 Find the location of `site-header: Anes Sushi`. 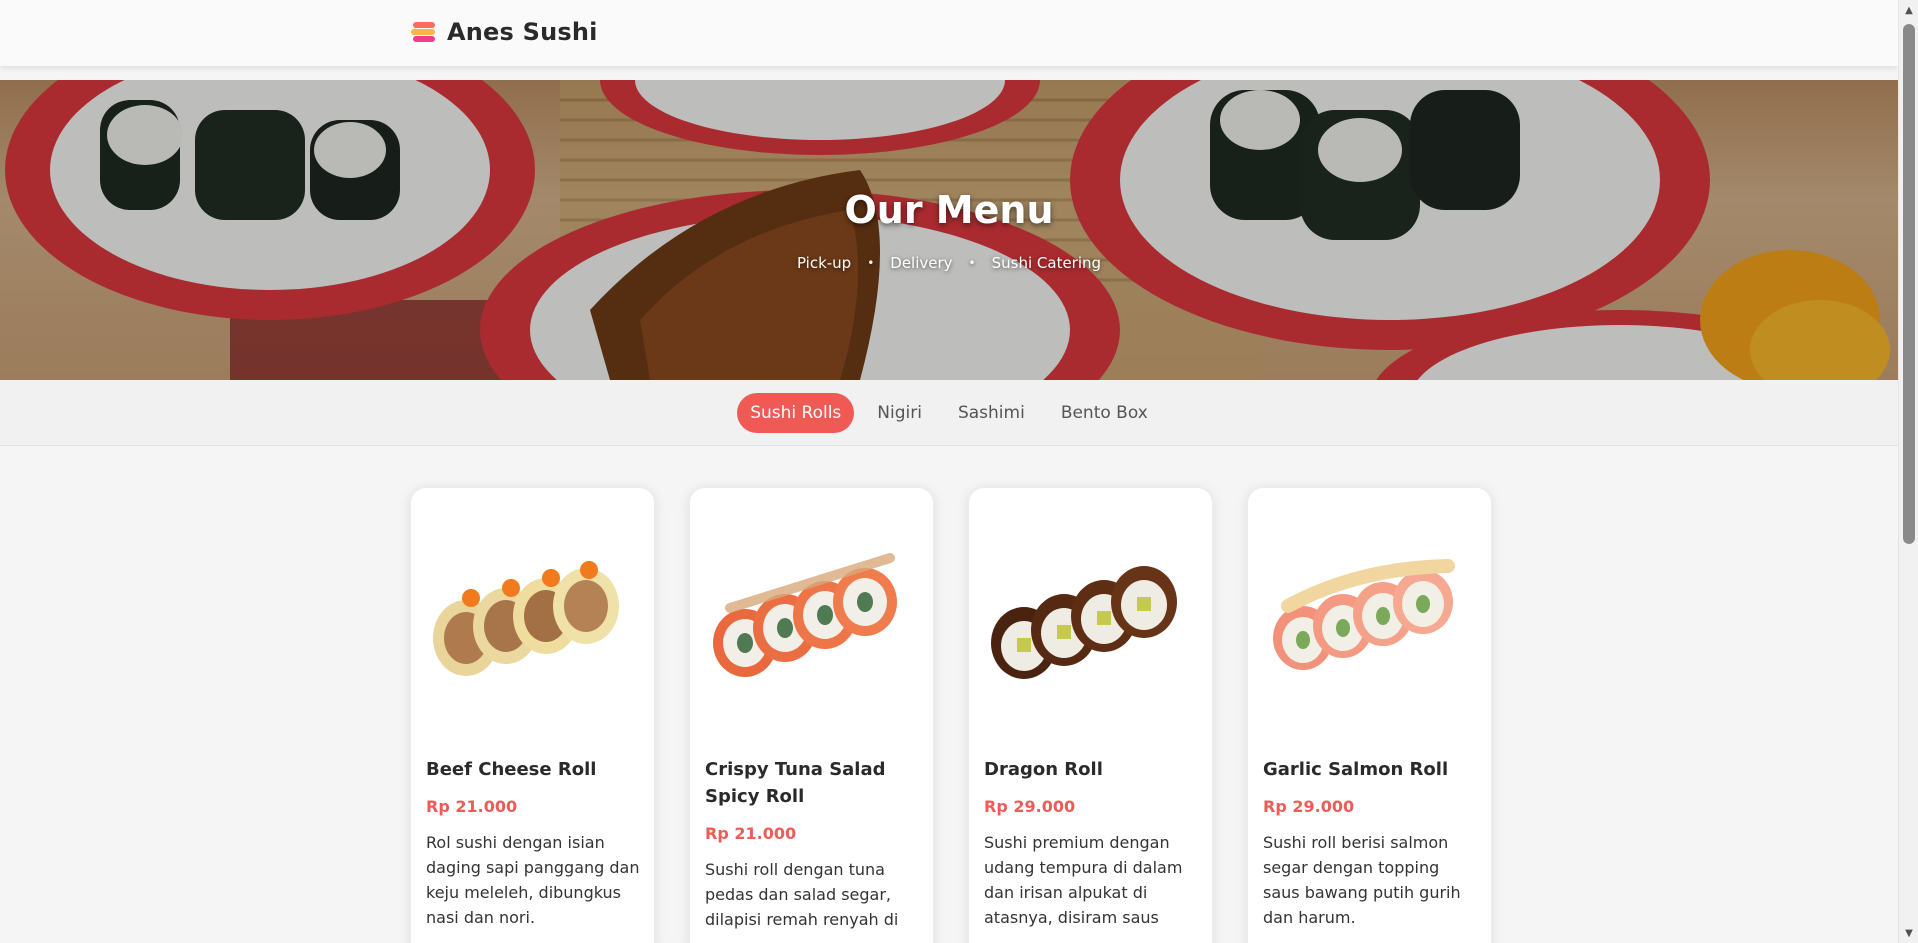

site-header: Anes Sushi is located at coordinates (949, 33).